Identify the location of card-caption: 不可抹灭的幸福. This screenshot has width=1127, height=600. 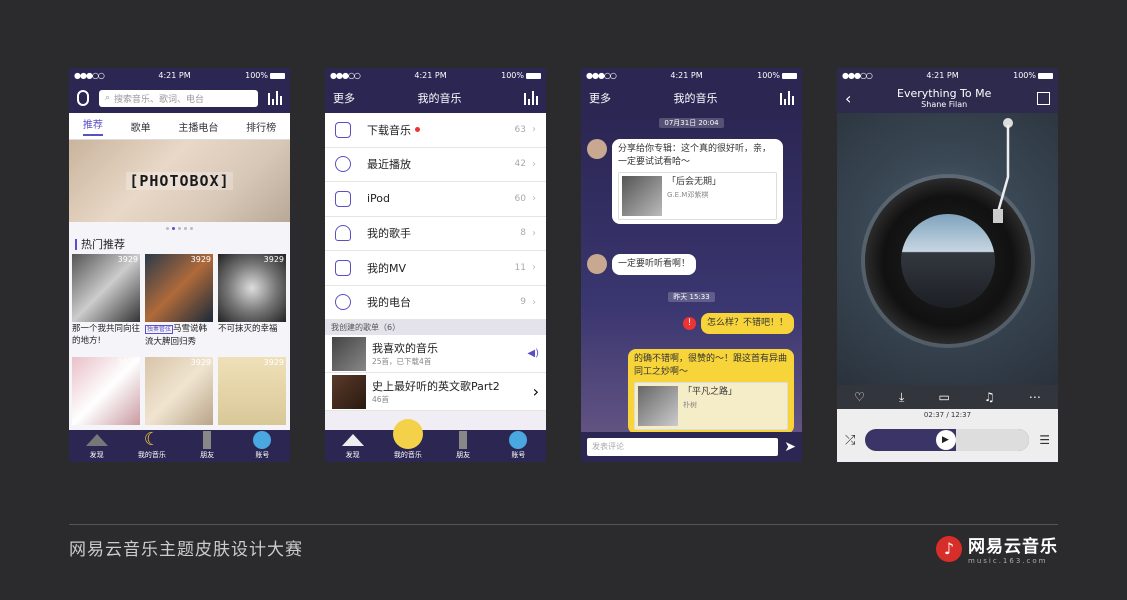
(248, 329).